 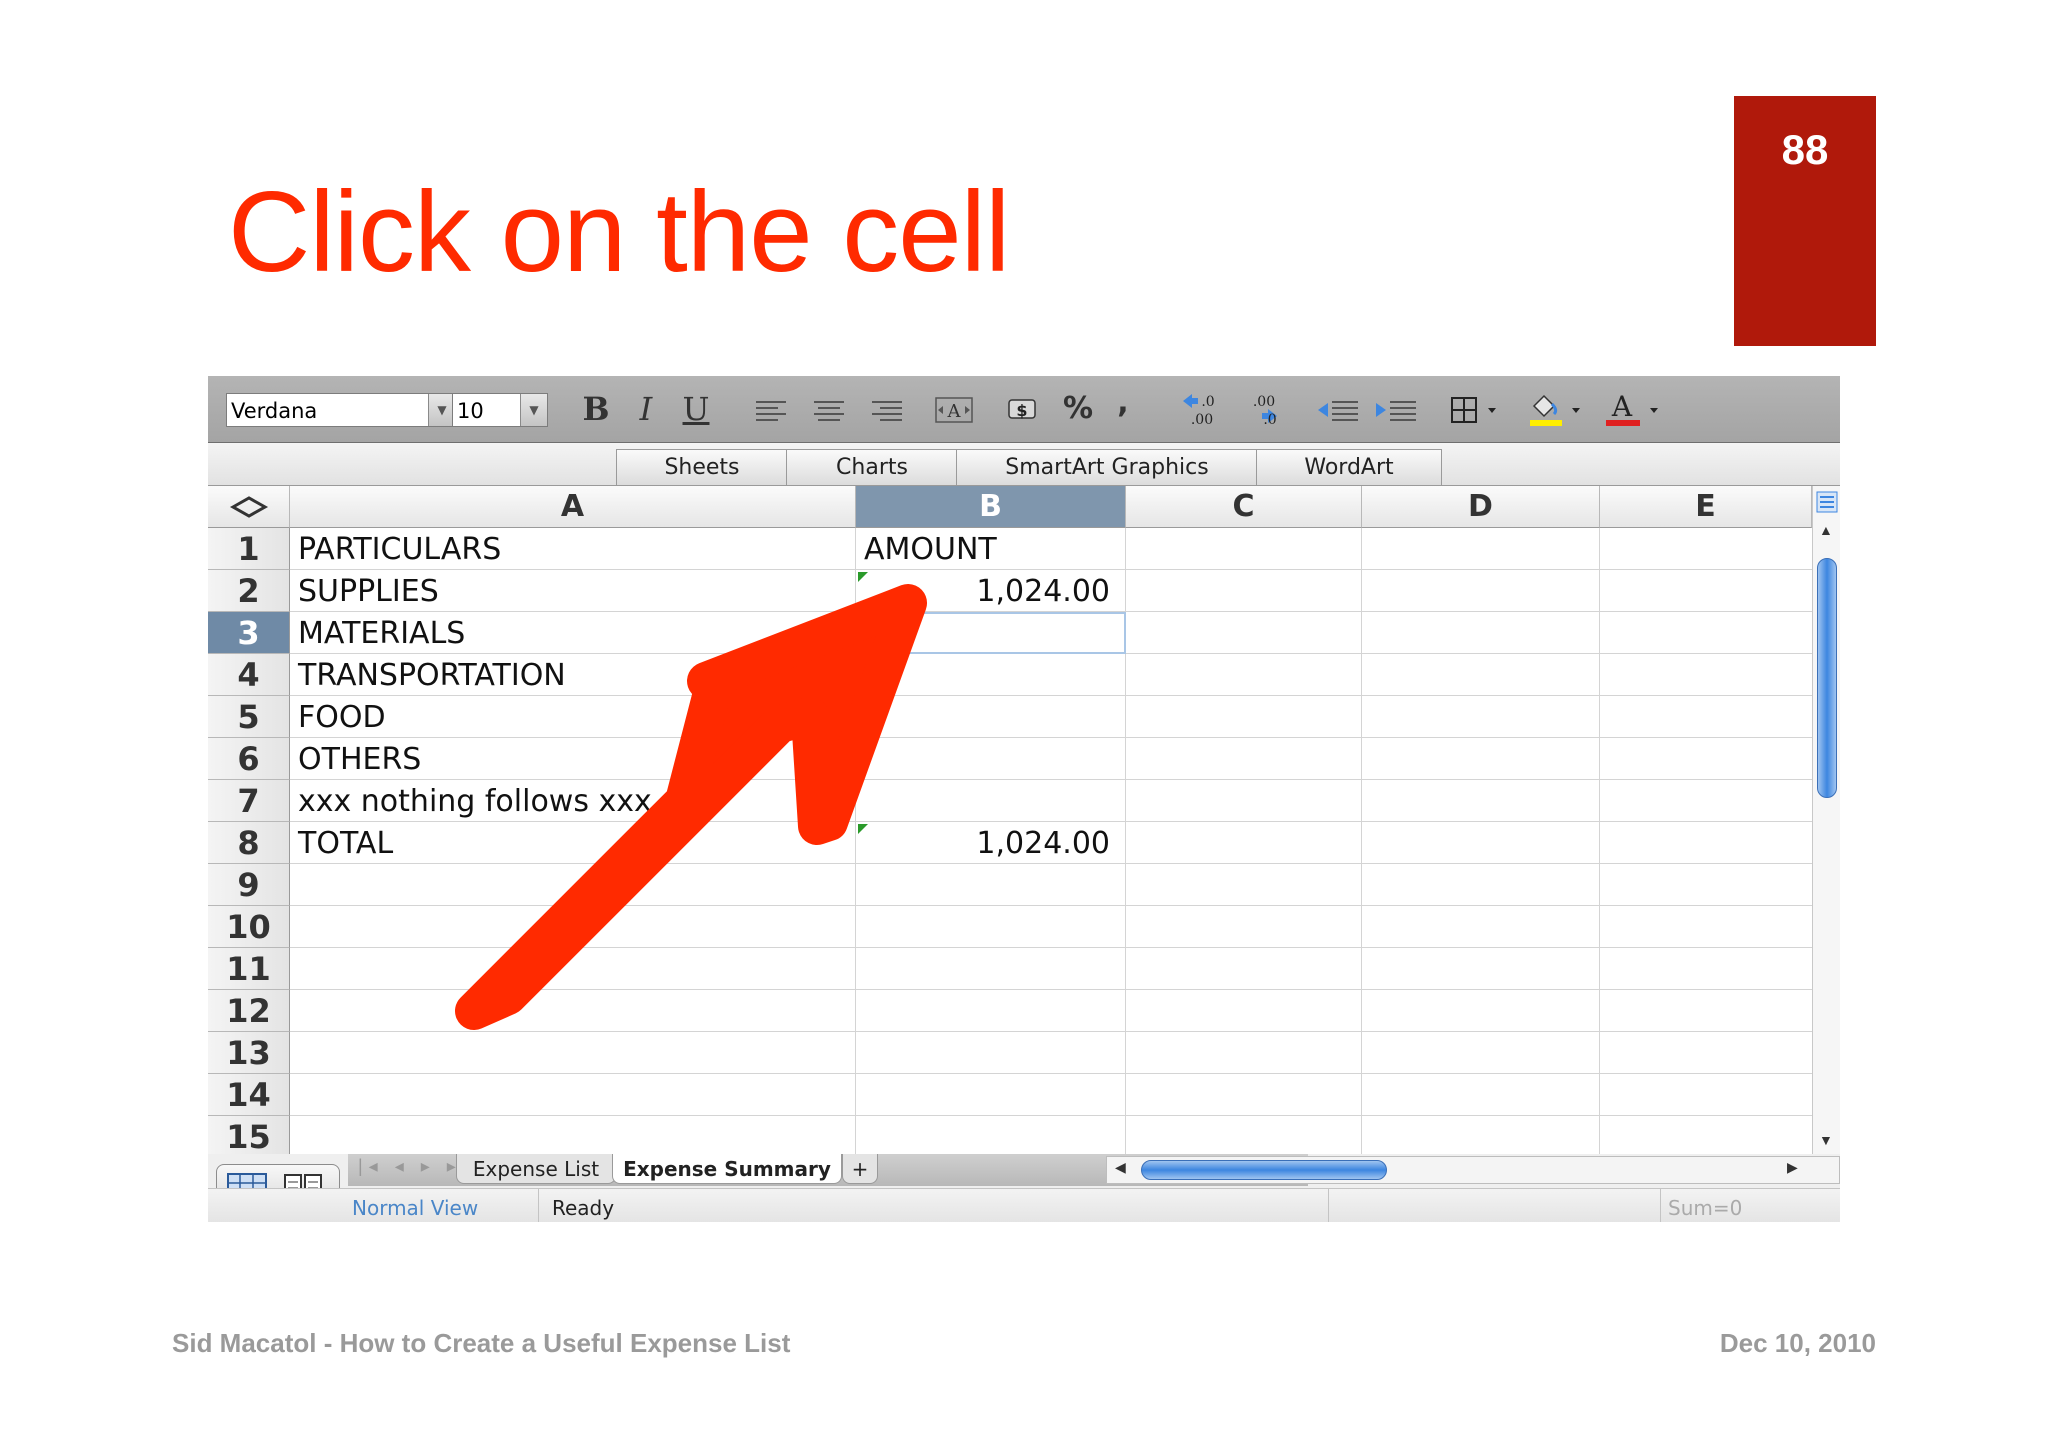 I want to click on view-mode-label: Normal View, so click(x=415, y=1208).